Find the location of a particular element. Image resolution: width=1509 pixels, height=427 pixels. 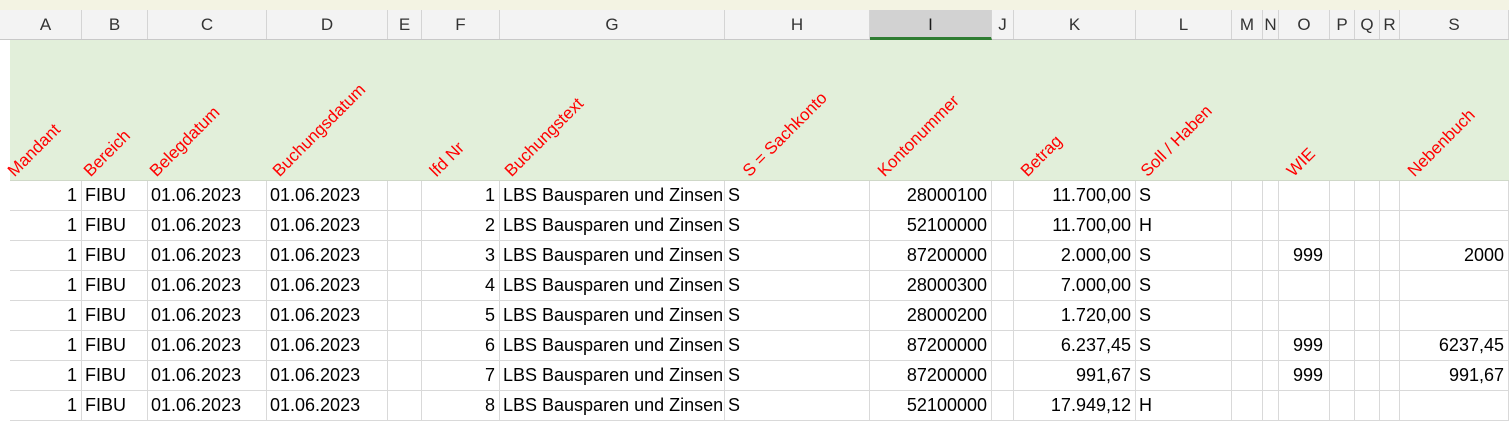

cell-betrag: 991,67 is located at coordinates (1075, 375).